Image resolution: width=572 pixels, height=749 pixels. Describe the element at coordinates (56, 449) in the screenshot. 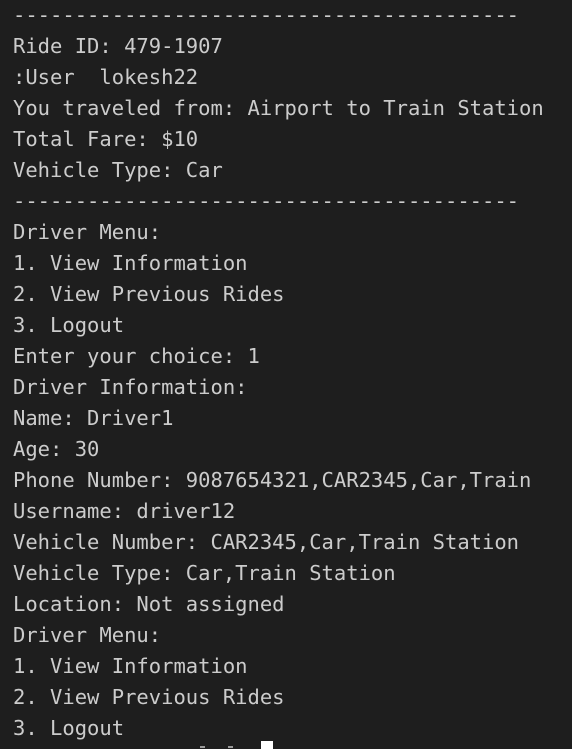

I see `driver-age-line: Age: 30` at that location.